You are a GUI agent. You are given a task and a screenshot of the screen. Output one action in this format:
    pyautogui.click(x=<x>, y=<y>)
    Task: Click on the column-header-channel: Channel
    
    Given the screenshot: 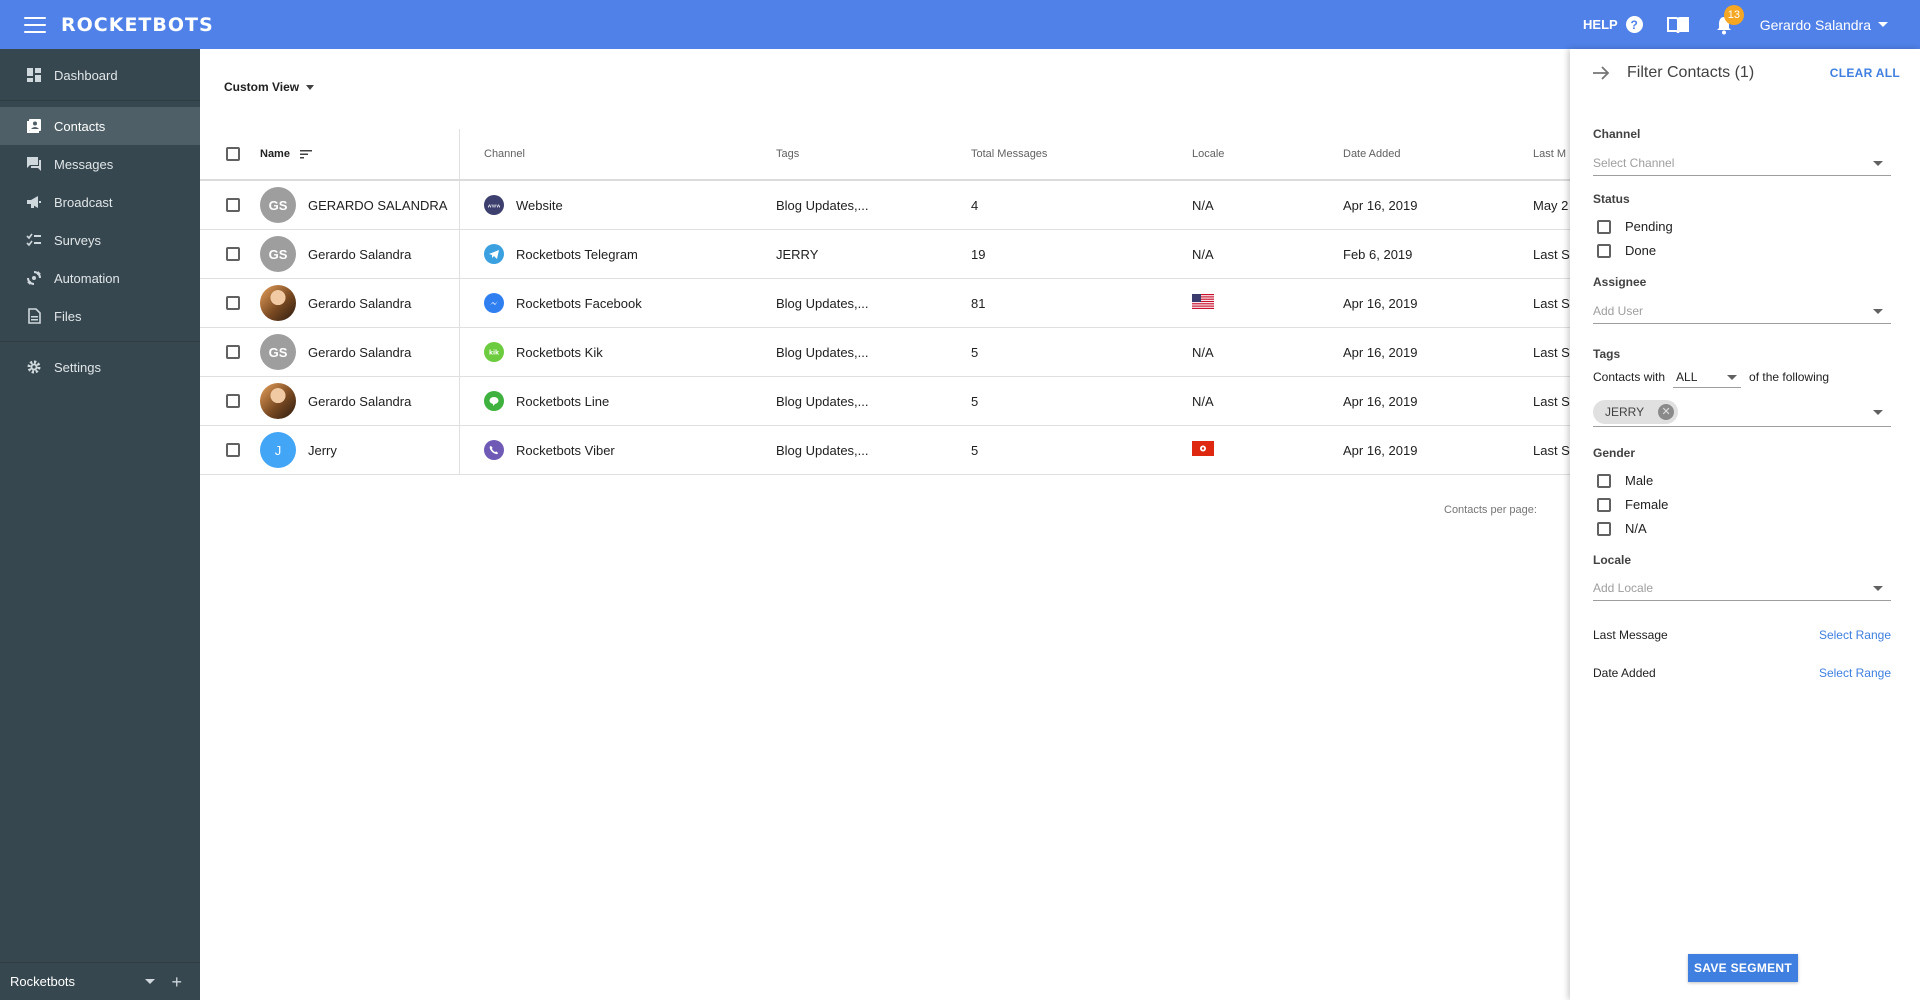 What is the action you would take?
    pyautogui.click(x=504, y=154)
    